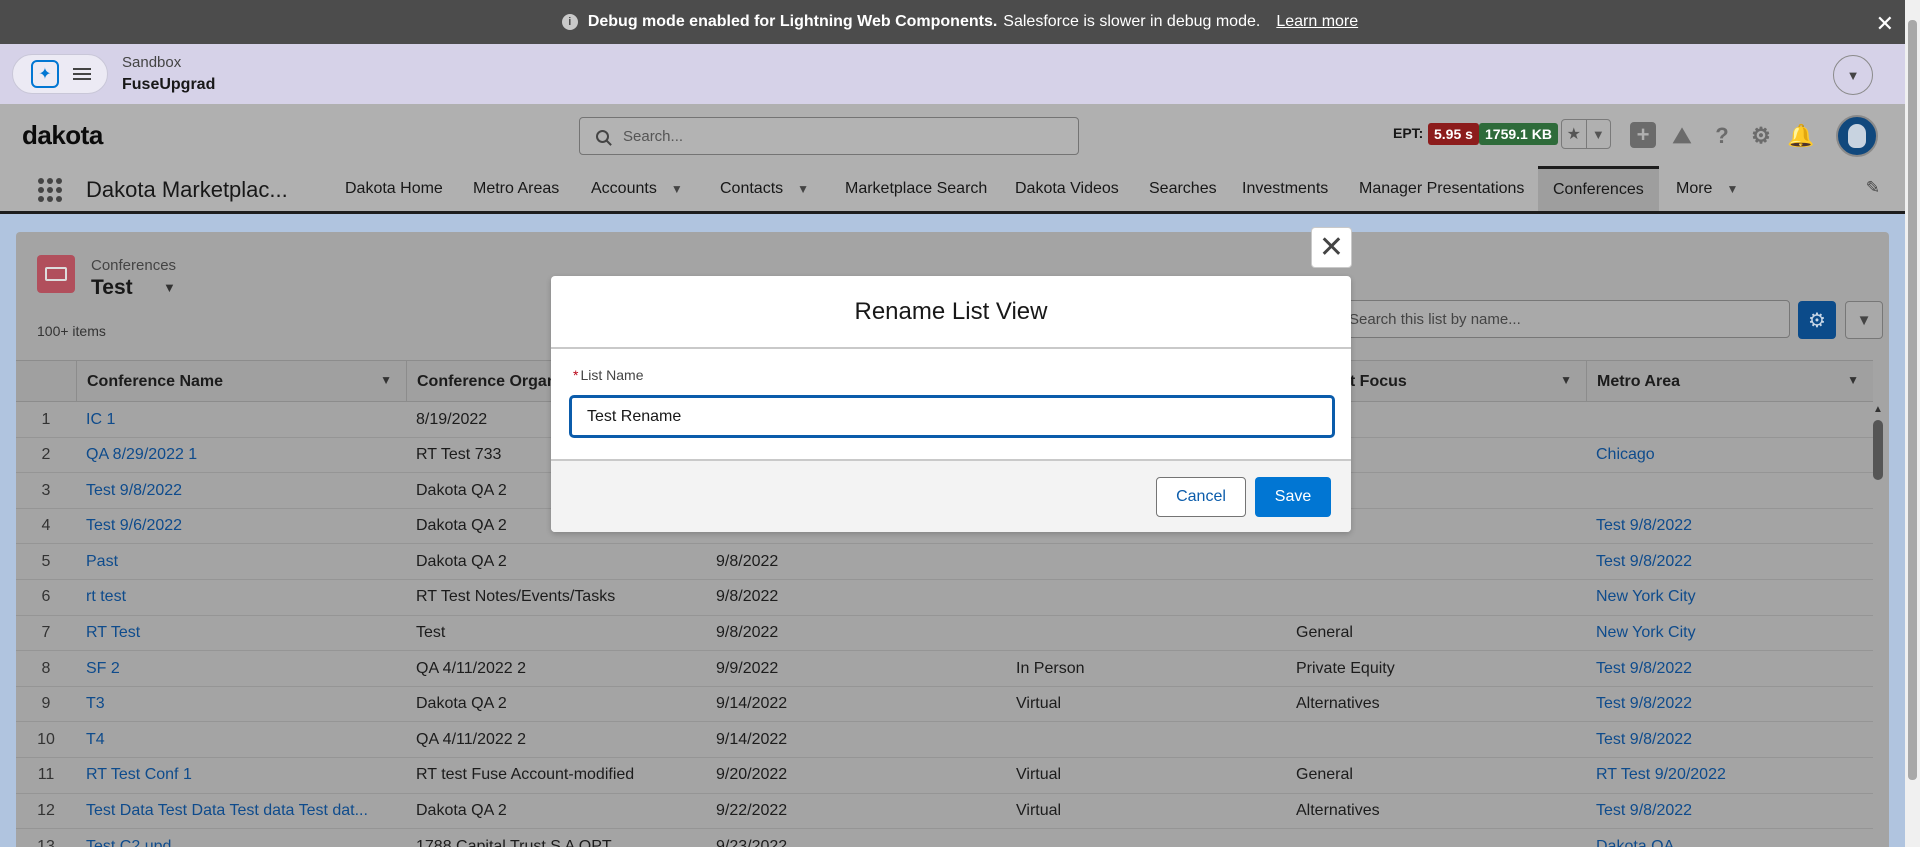  I want to click on metro-area-link: Chicago, so click(1731, 455).